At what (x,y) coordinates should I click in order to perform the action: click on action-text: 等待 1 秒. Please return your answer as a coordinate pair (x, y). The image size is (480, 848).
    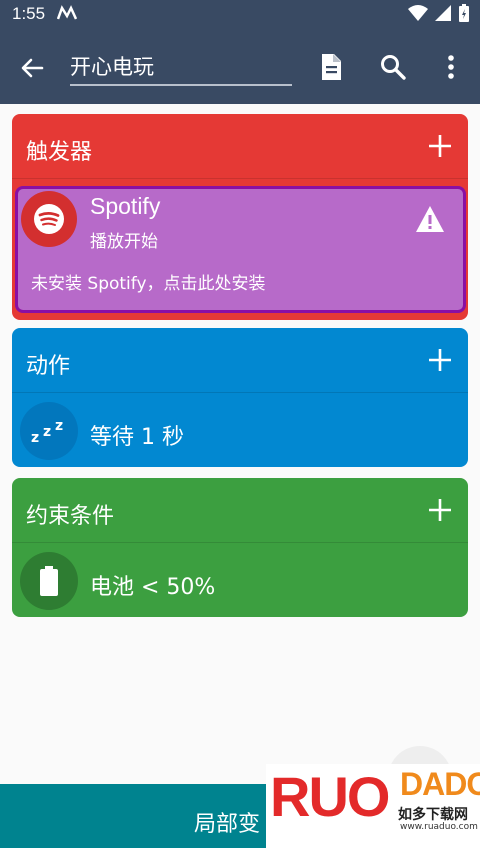
    Looking at the image, I should click on (137, 437).